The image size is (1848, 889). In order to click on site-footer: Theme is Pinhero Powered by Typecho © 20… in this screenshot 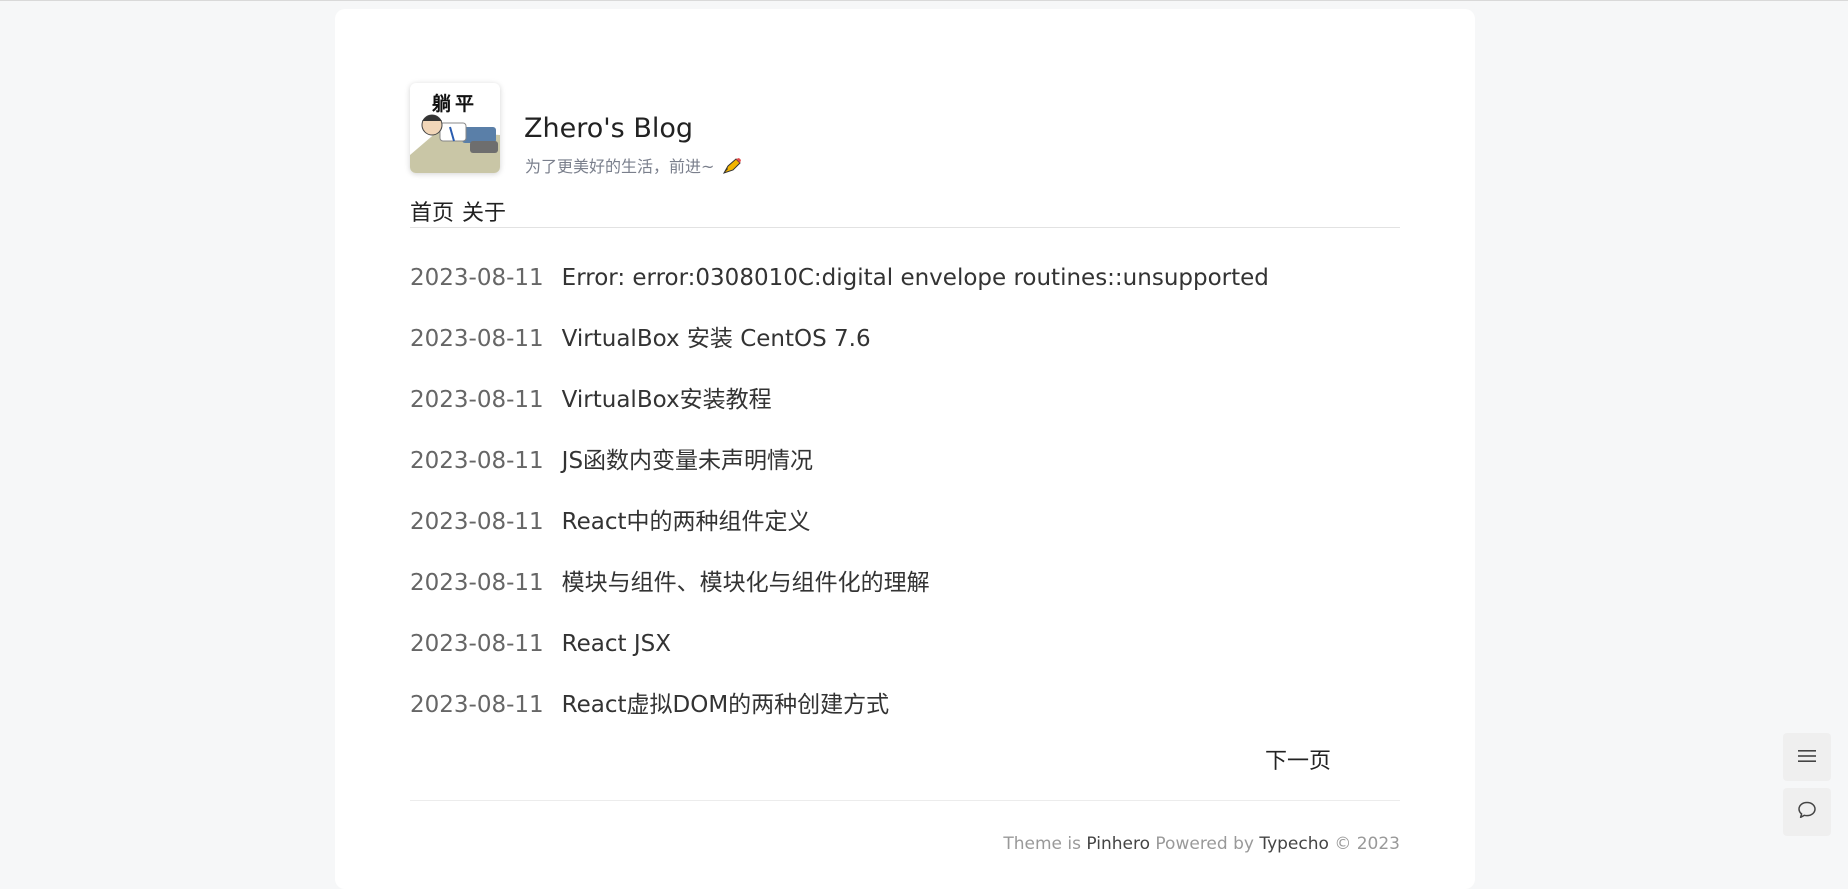, I will do `click(1201, 844)`.